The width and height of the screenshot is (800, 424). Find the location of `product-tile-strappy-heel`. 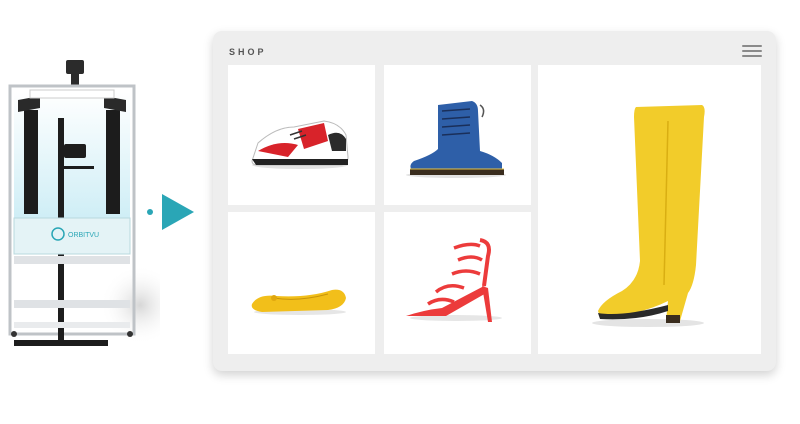

product-tile-strappy-heel is located at coordinates (457, 283).